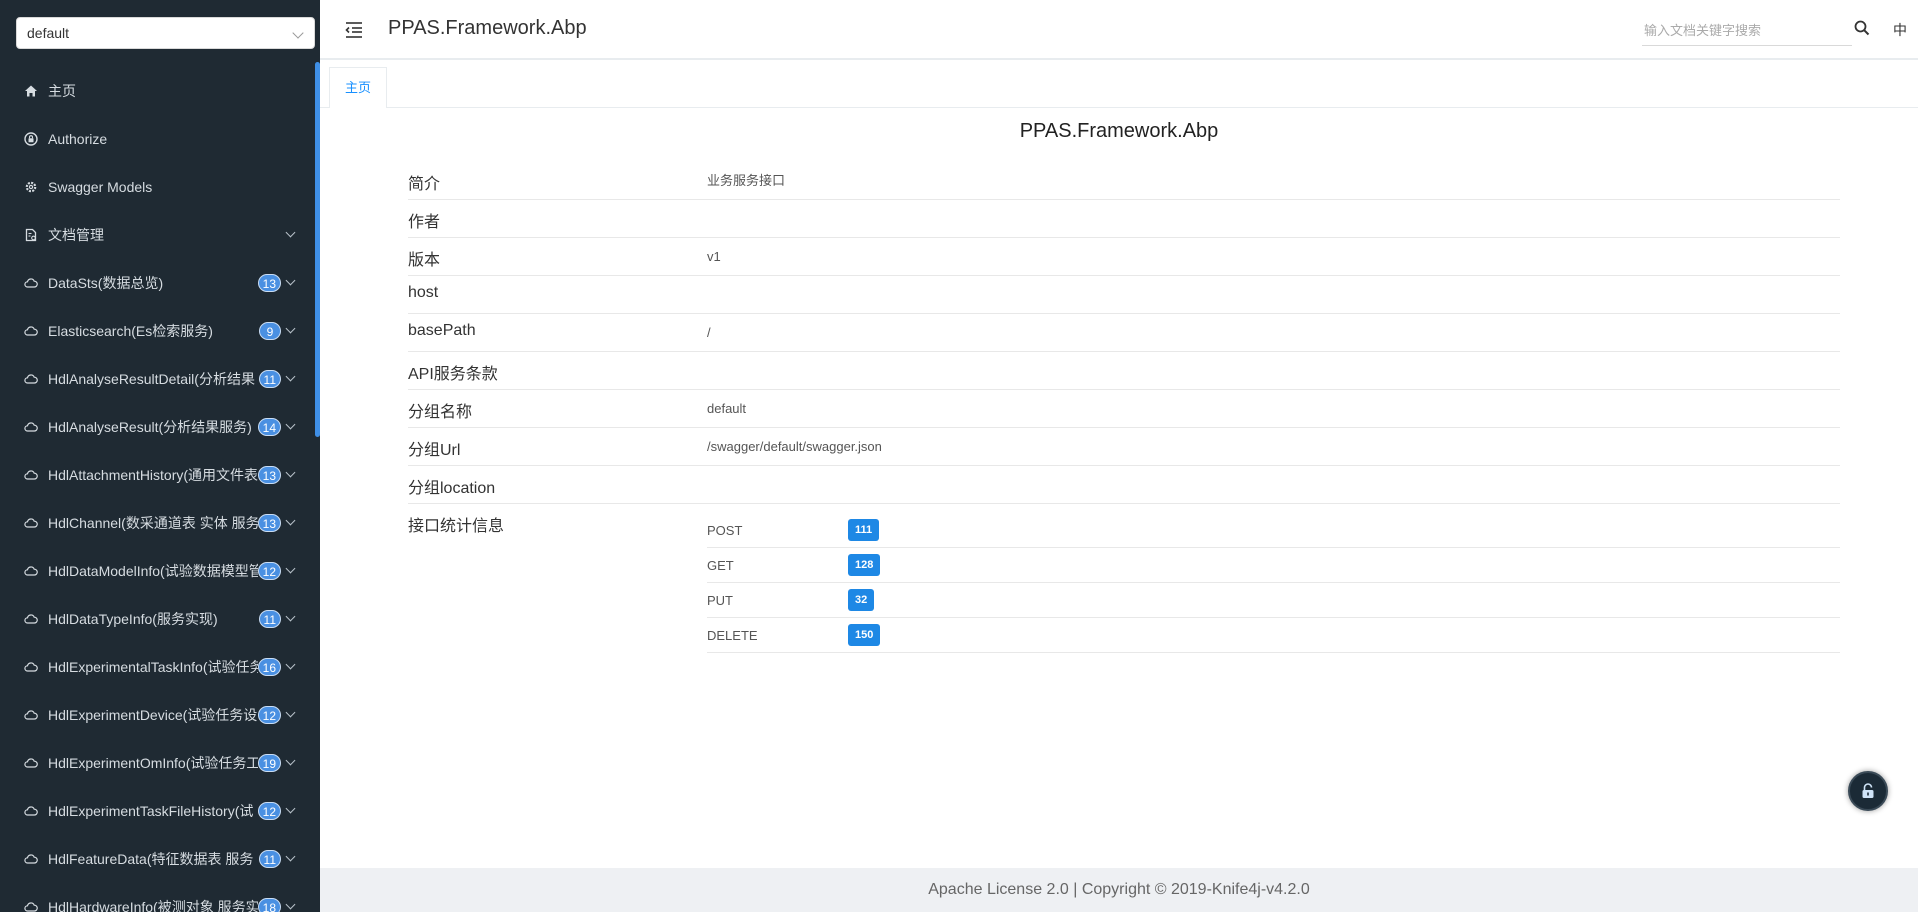 The image size is (1918, 912). I want to click on group-select-value: default, so click(48, 33).